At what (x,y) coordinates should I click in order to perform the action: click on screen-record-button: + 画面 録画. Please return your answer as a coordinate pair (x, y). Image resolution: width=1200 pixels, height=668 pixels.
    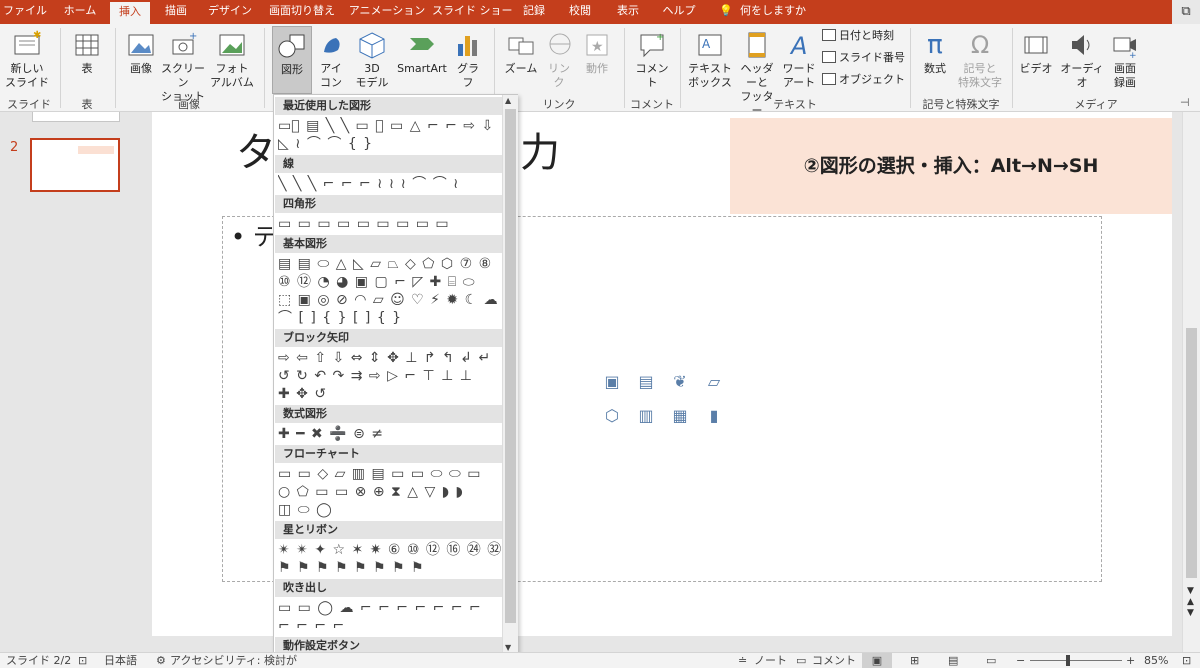
    Looking at the image, I should click on (1125, 60).